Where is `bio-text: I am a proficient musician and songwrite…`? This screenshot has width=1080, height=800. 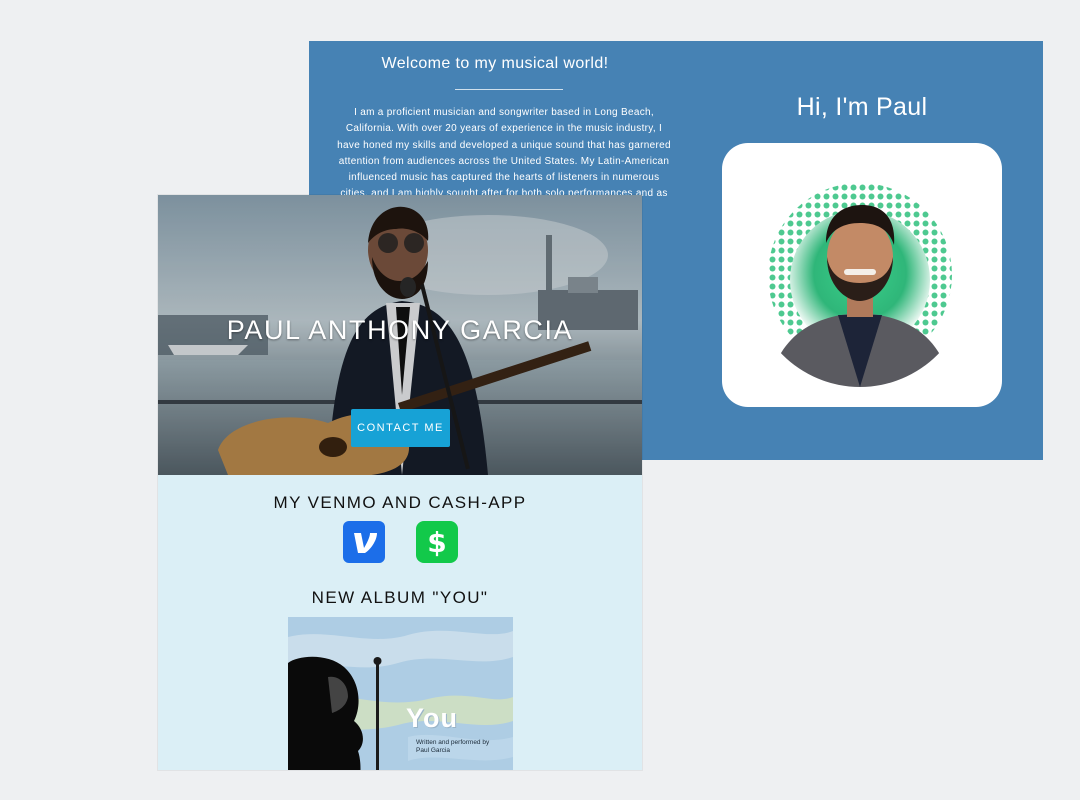
bio-text: I am a proficient musician and songwrite… is located at coordinates (504, 154).